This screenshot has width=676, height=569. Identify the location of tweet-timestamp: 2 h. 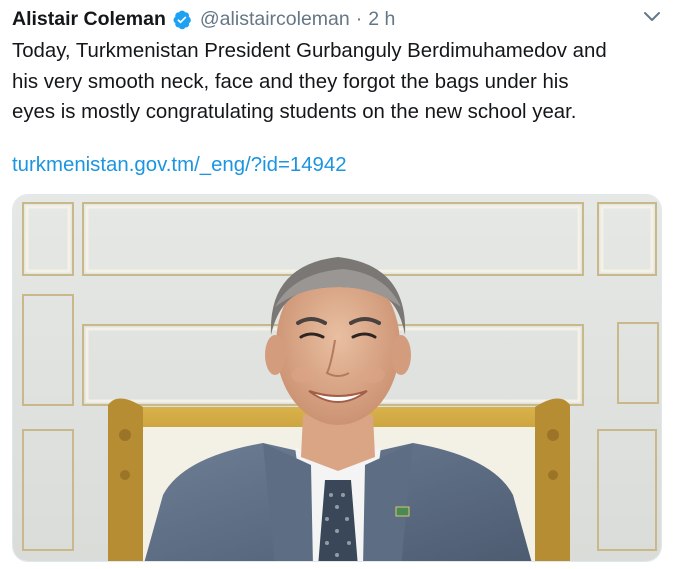
(381, 19).